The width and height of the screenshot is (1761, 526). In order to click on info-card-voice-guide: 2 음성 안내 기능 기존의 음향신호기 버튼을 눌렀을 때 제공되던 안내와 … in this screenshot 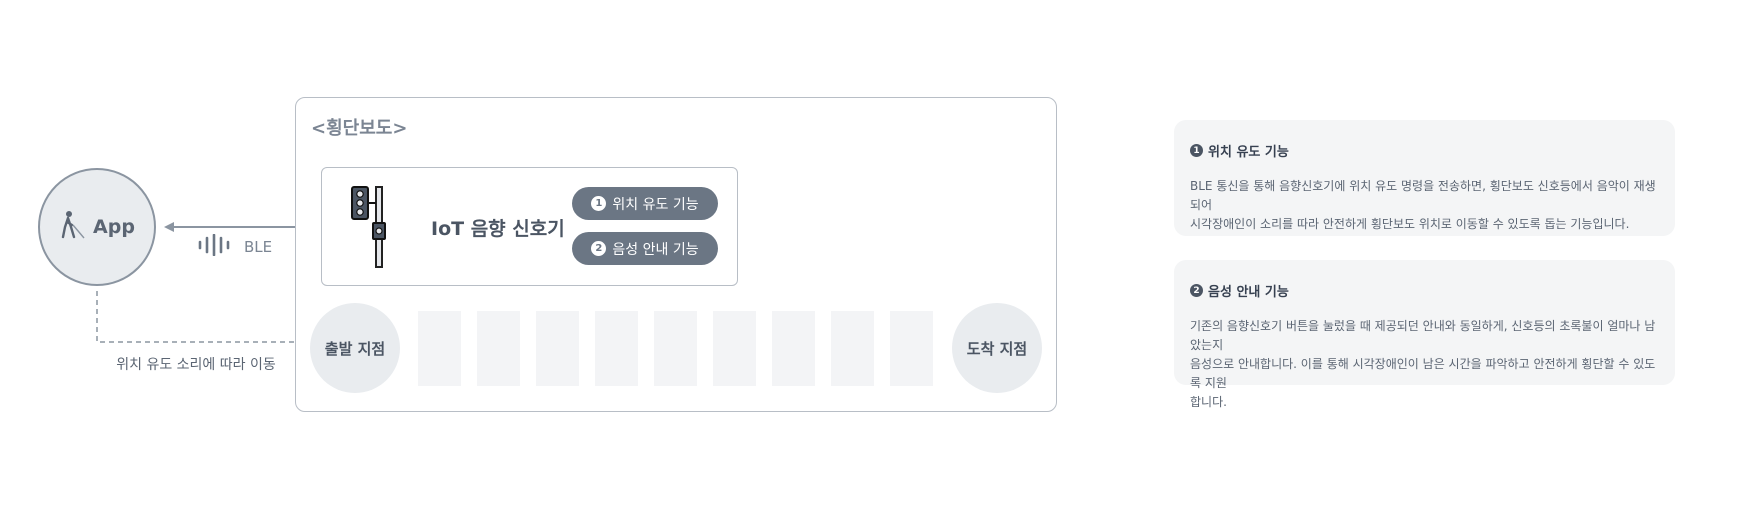, I will do `click(1424, 334)`.